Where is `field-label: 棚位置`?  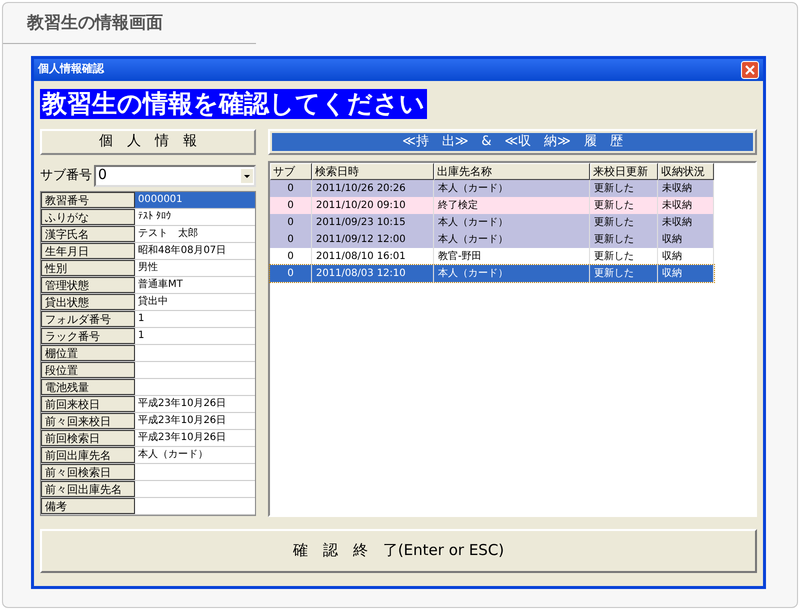 field-label: 棚位置 is located at coordinates (88, 352).